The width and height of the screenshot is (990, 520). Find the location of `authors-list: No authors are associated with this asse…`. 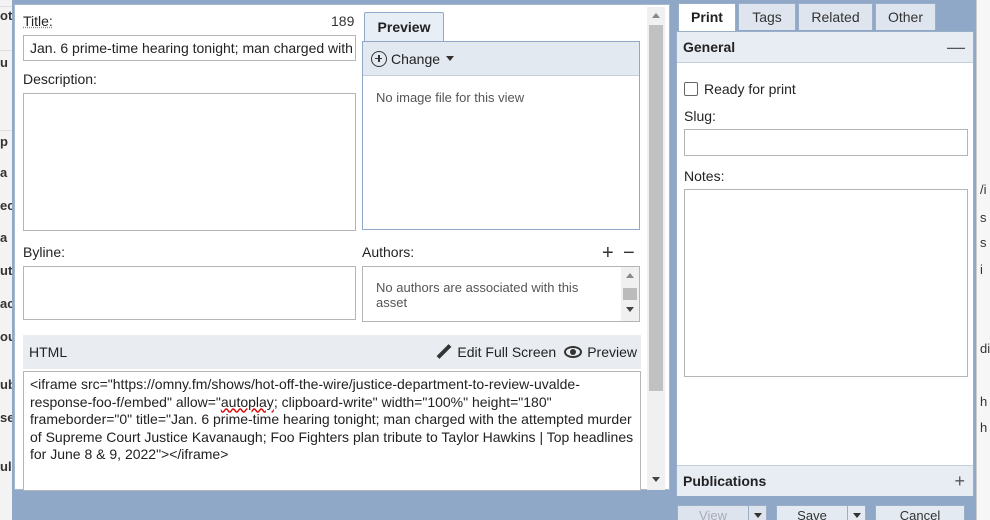

authors-list: No authors are associated with this asse… is located at coordinates (501, 294).